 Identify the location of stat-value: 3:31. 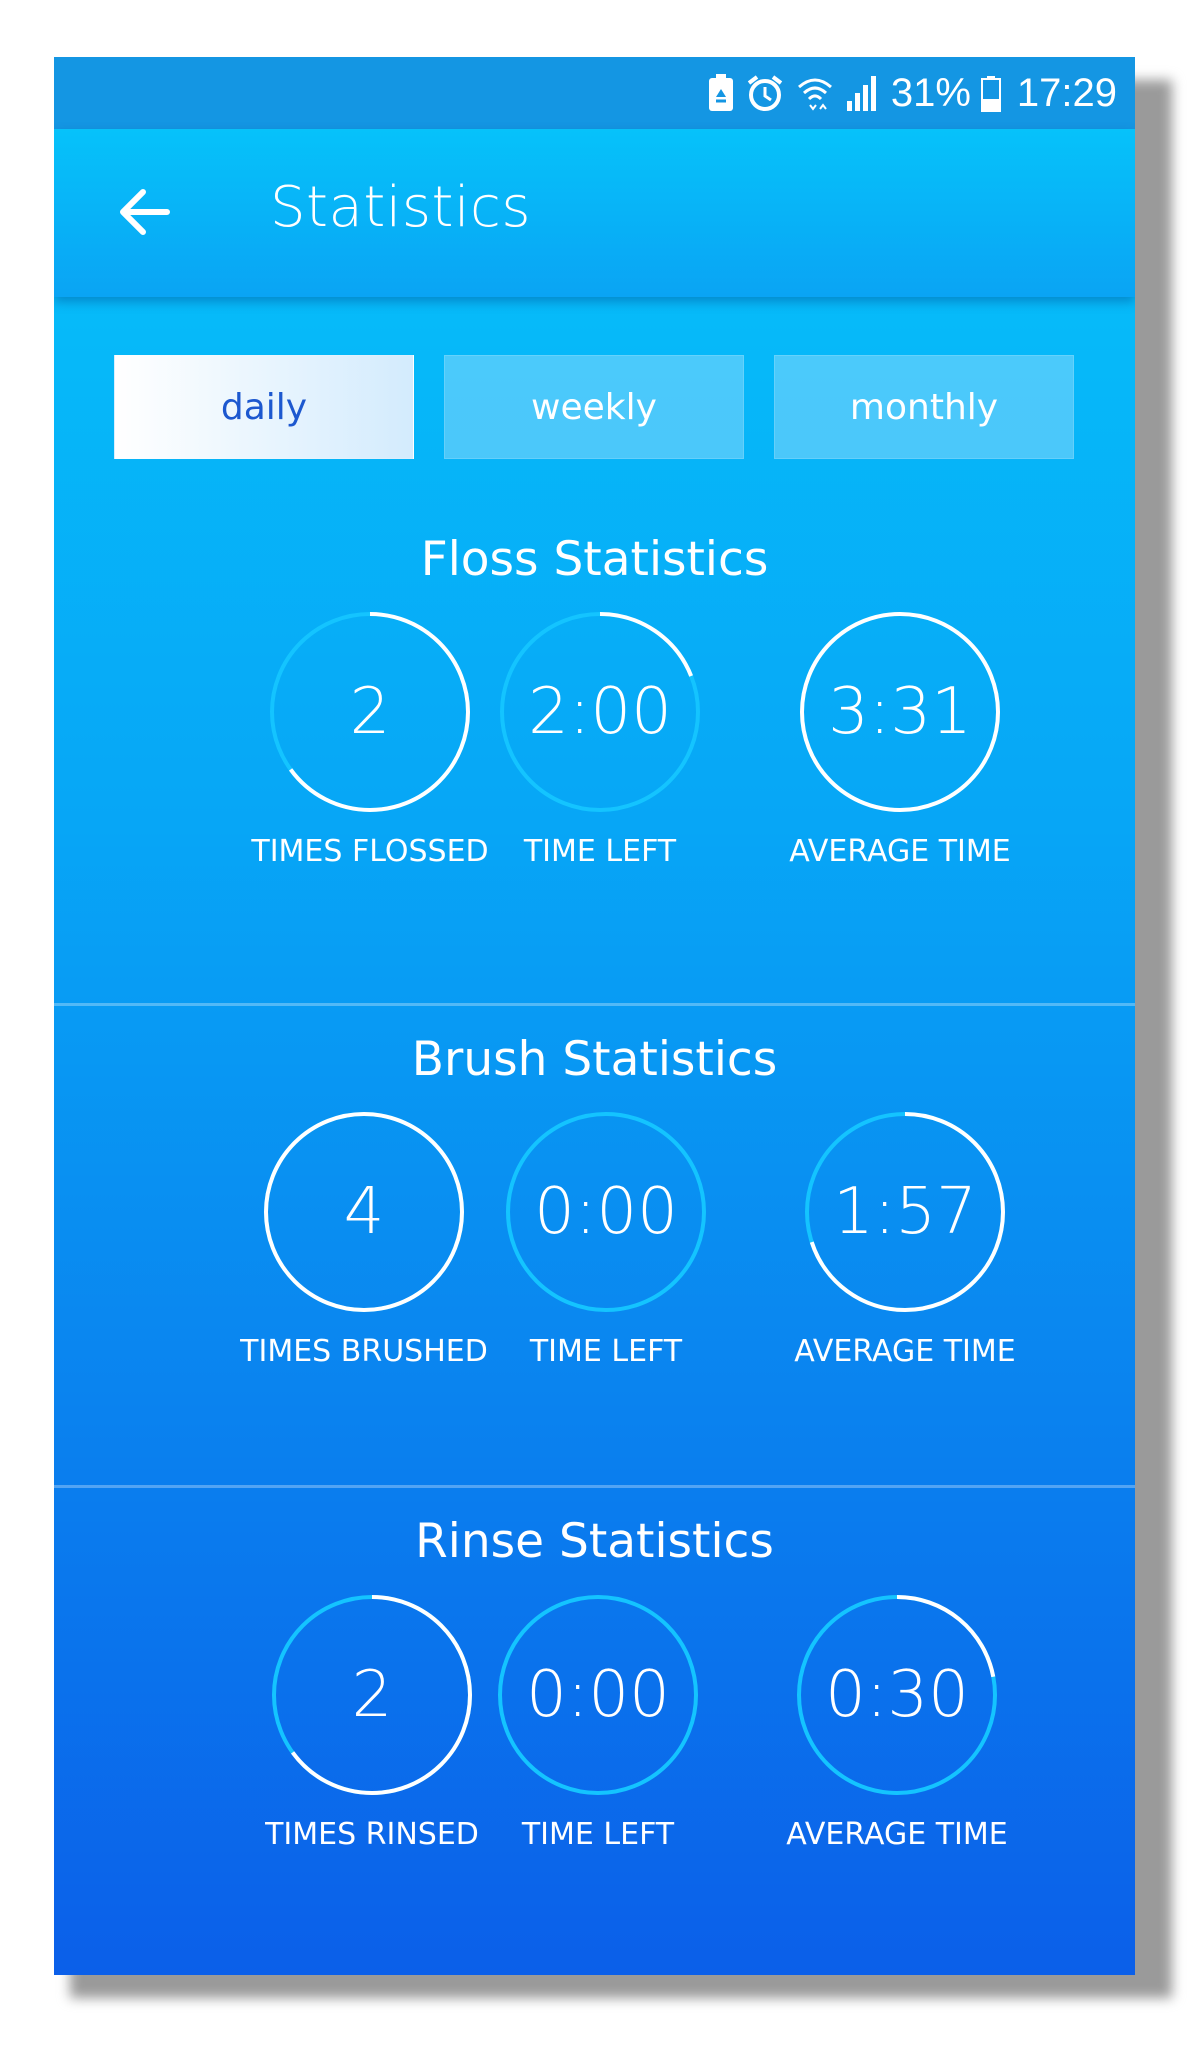
(900, 712).